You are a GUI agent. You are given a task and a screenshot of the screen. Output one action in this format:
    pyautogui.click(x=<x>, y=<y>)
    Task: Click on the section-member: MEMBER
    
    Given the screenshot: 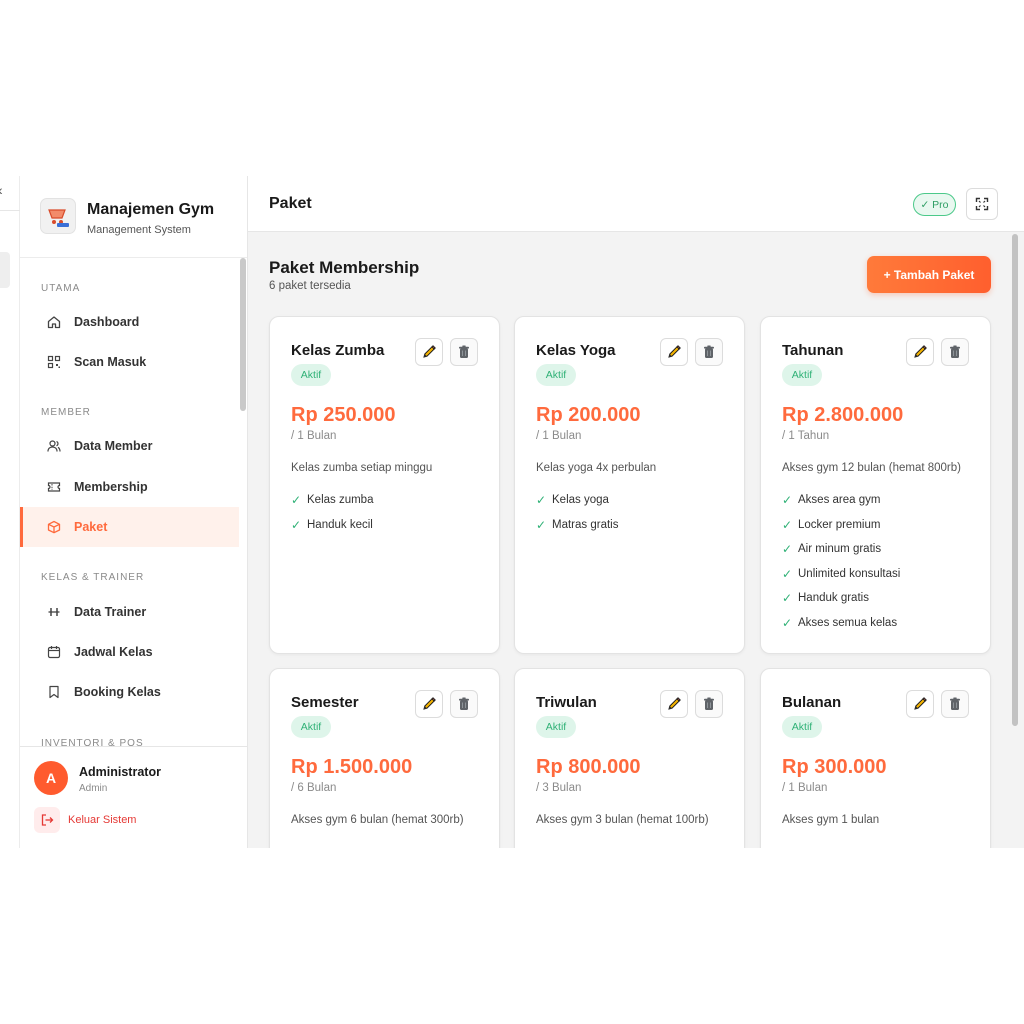 What is the action you would take?
    pyautogui.click(x=66, y=412)
    